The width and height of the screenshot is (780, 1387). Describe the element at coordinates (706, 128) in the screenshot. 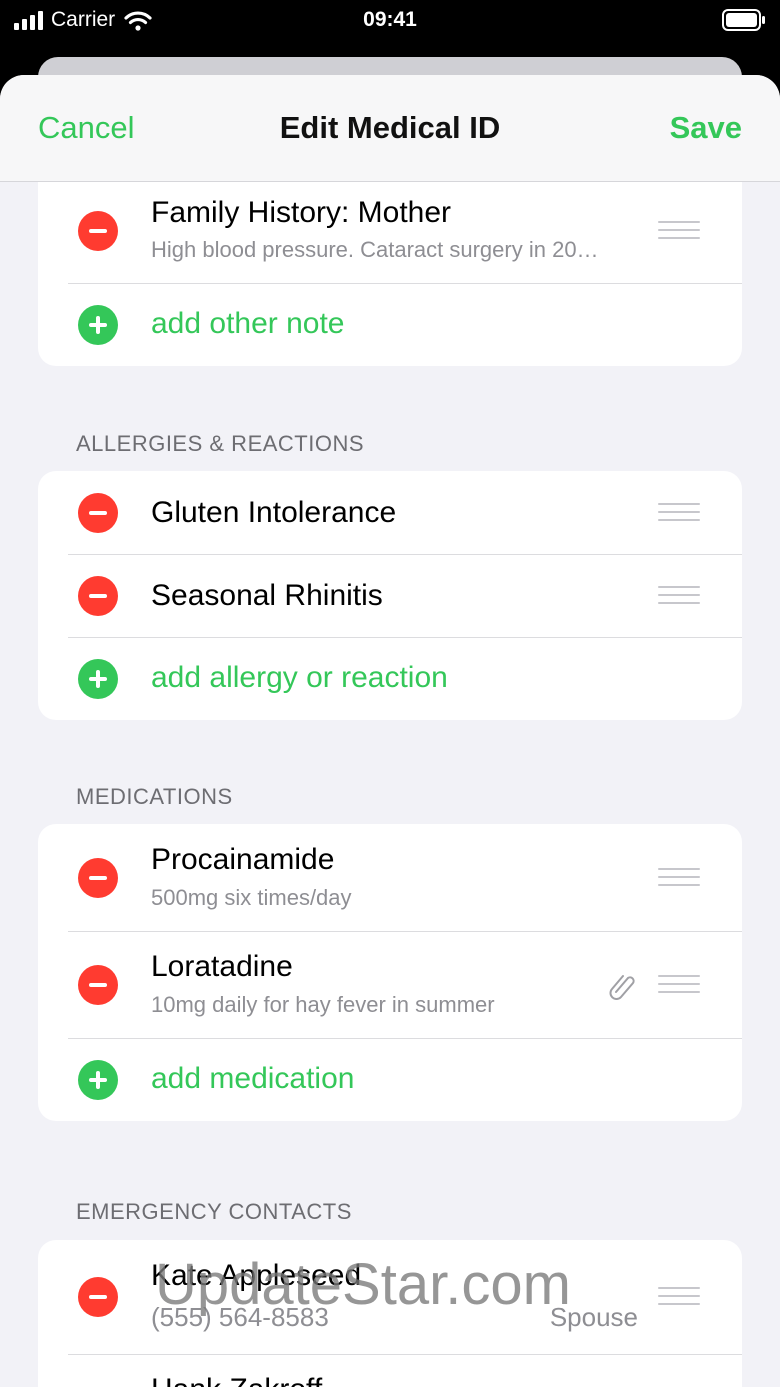

I see `save-button: Save` at that location.